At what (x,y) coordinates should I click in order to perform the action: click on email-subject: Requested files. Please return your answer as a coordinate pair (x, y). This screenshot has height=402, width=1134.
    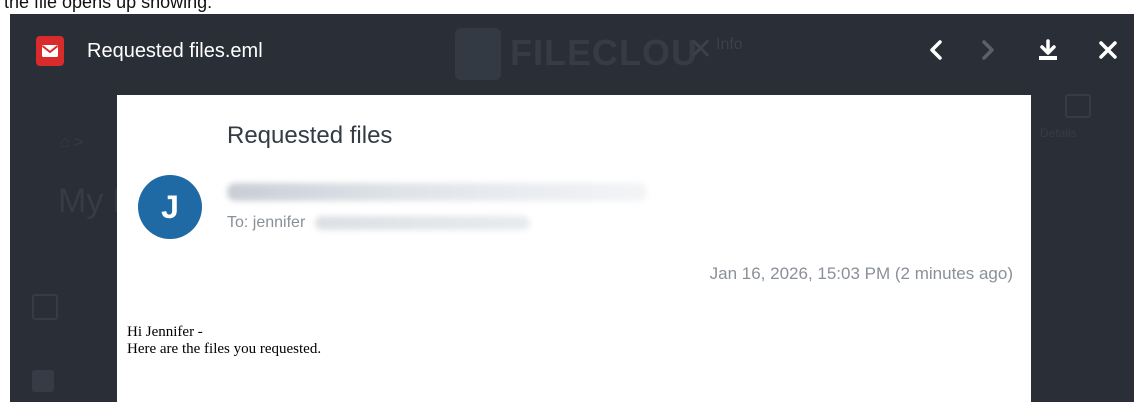
    Looking at the image, I should click on (310, 135).